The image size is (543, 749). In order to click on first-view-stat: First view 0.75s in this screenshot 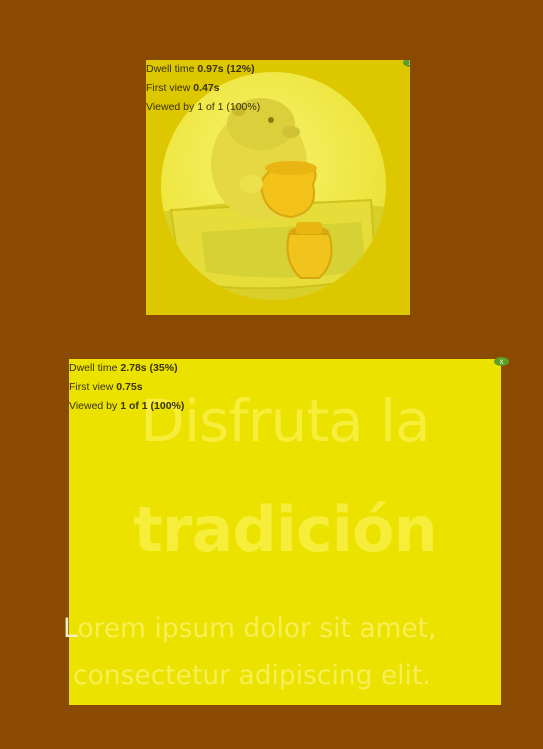, I will do `click(106, 387)`.